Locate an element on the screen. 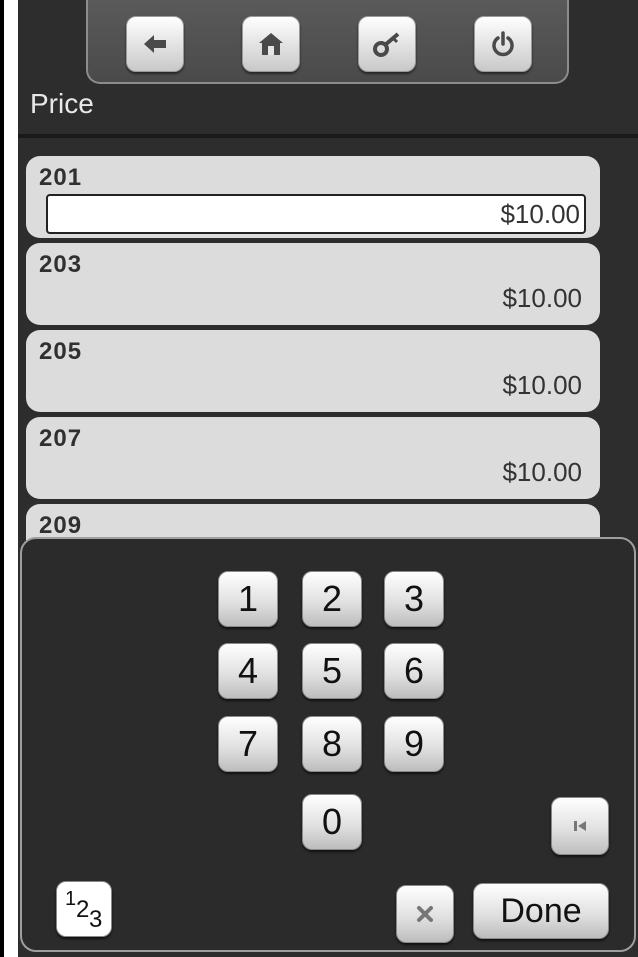 This screenshot has width=638, height=957. key-9: 9 is located at coordinates (414, 744).